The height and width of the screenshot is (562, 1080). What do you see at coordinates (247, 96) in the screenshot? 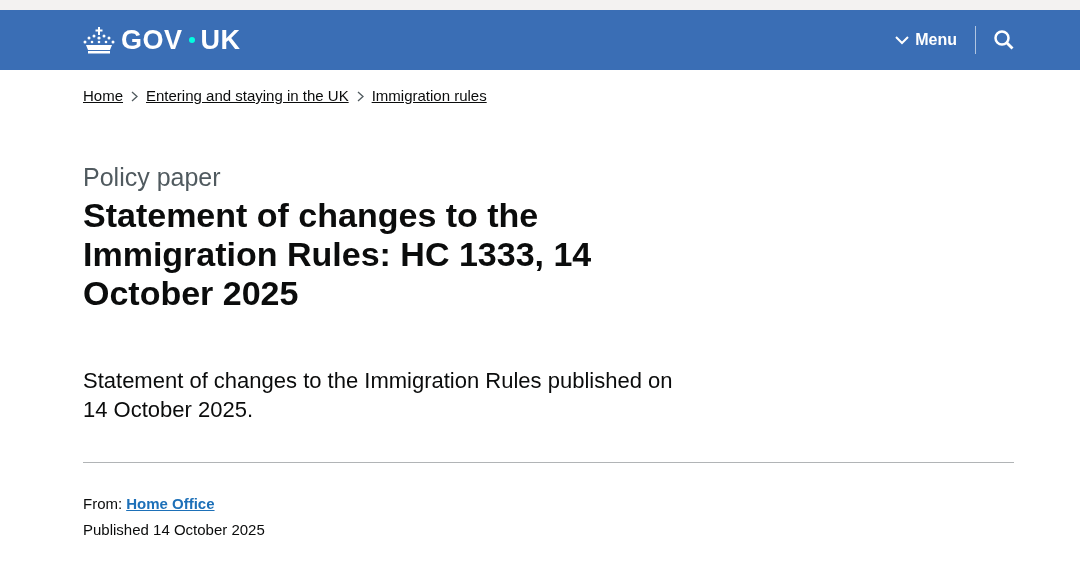
I see `breadcrumb-link: Entering and staying in the UK` at bounding box center [247, 96].